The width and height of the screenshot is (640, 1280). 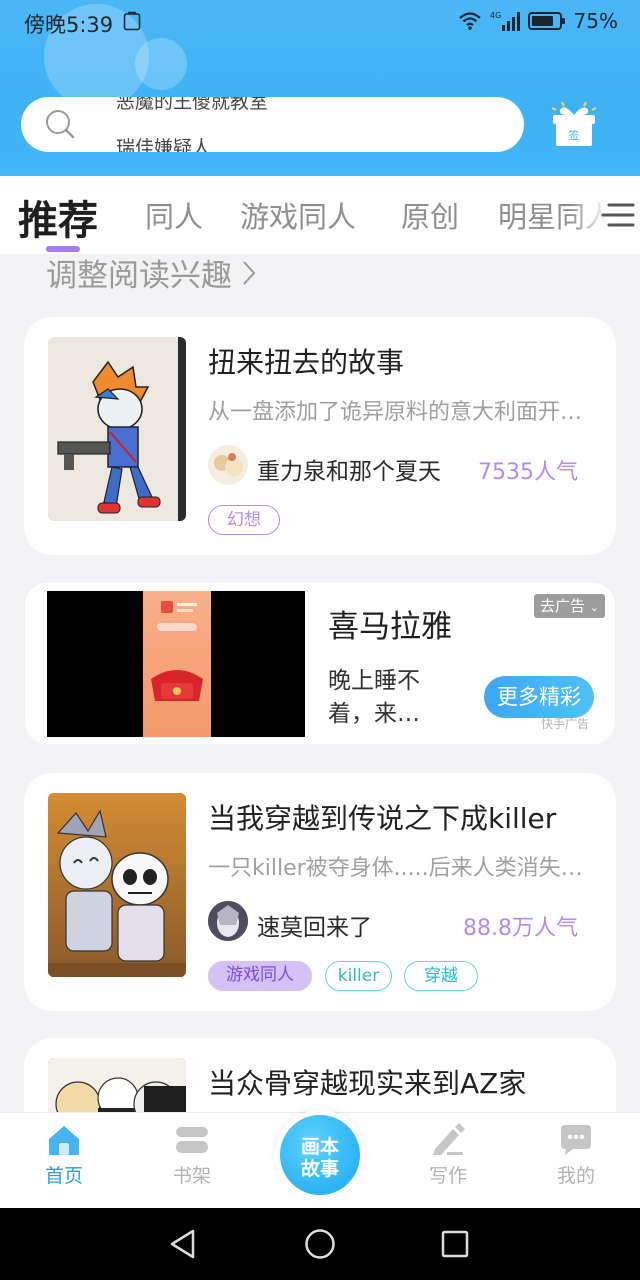 I want to click on story-tag: 游戏同人, so click(x=260, y=976).